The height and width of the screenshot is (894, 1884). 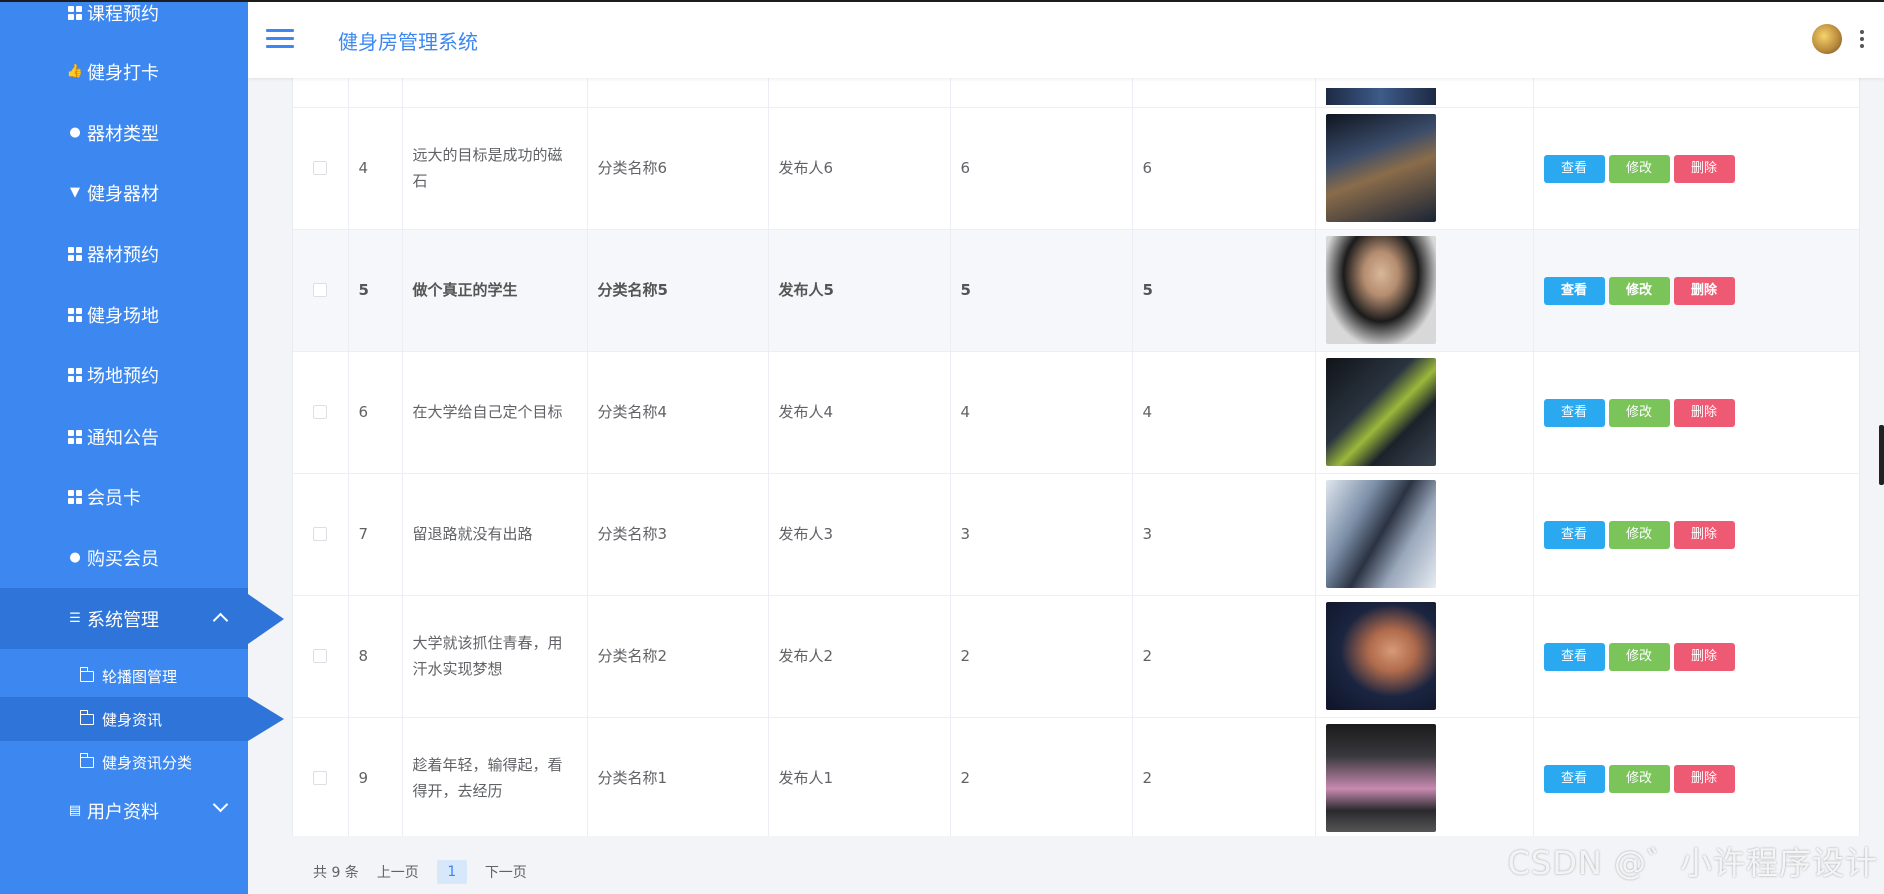 I want to click on row-col5: 3, so click(x=1041, y=534).